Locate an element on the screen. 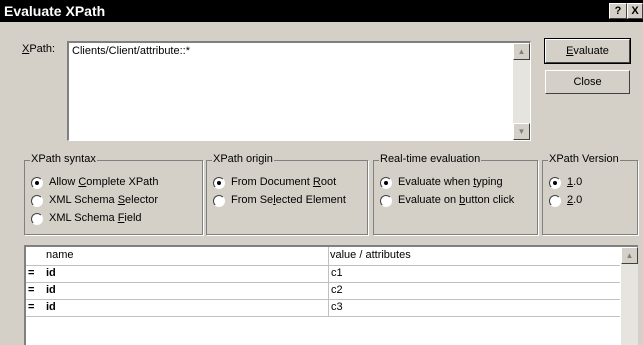 The image size is (643, 345). close-button: Close is located at coordinates (587, 82).